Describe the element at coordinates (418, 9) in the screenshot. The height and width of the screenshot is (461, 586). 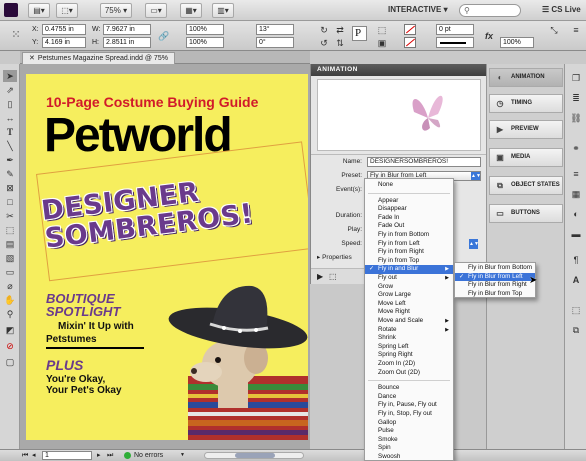
I see `workspace-switcher: INTERACTIVE ▾` at that location.